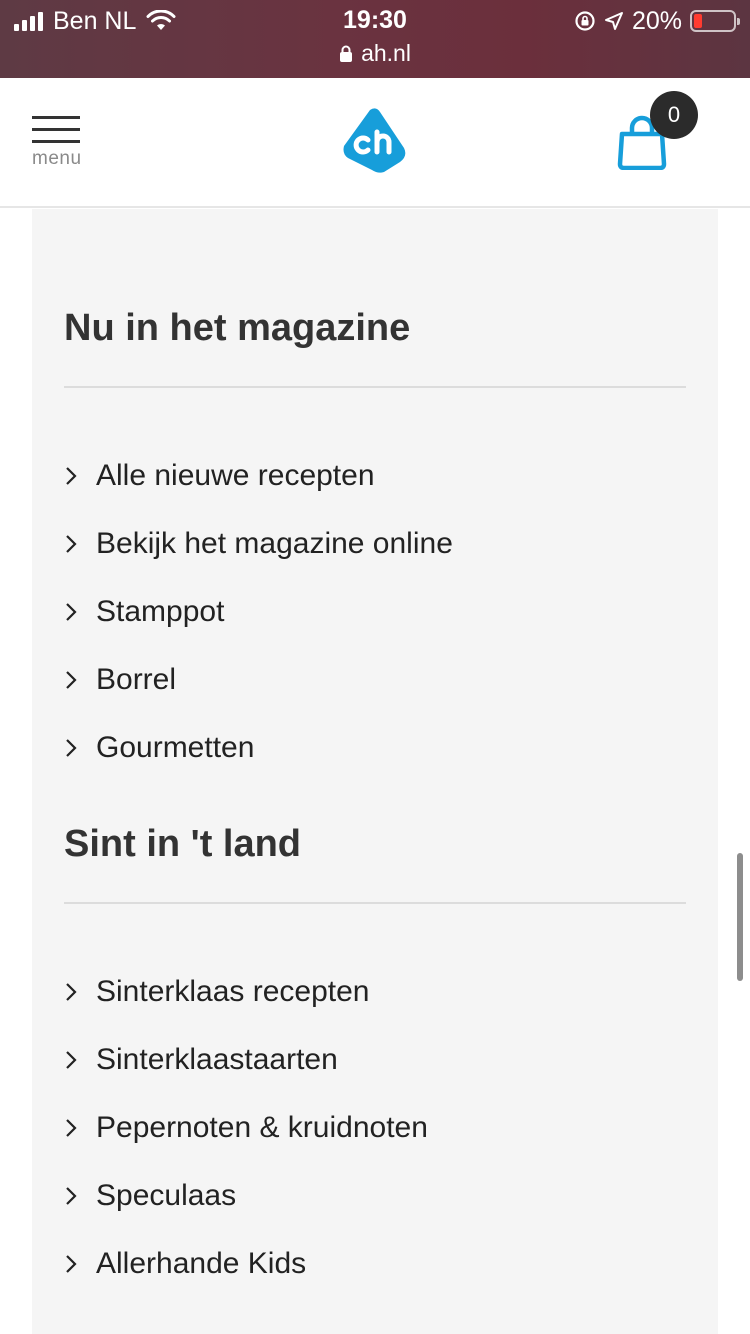 The height and width of the screenshot is (1334, 750). I want to click on link-label: Gourmetten, so click(175, 747).